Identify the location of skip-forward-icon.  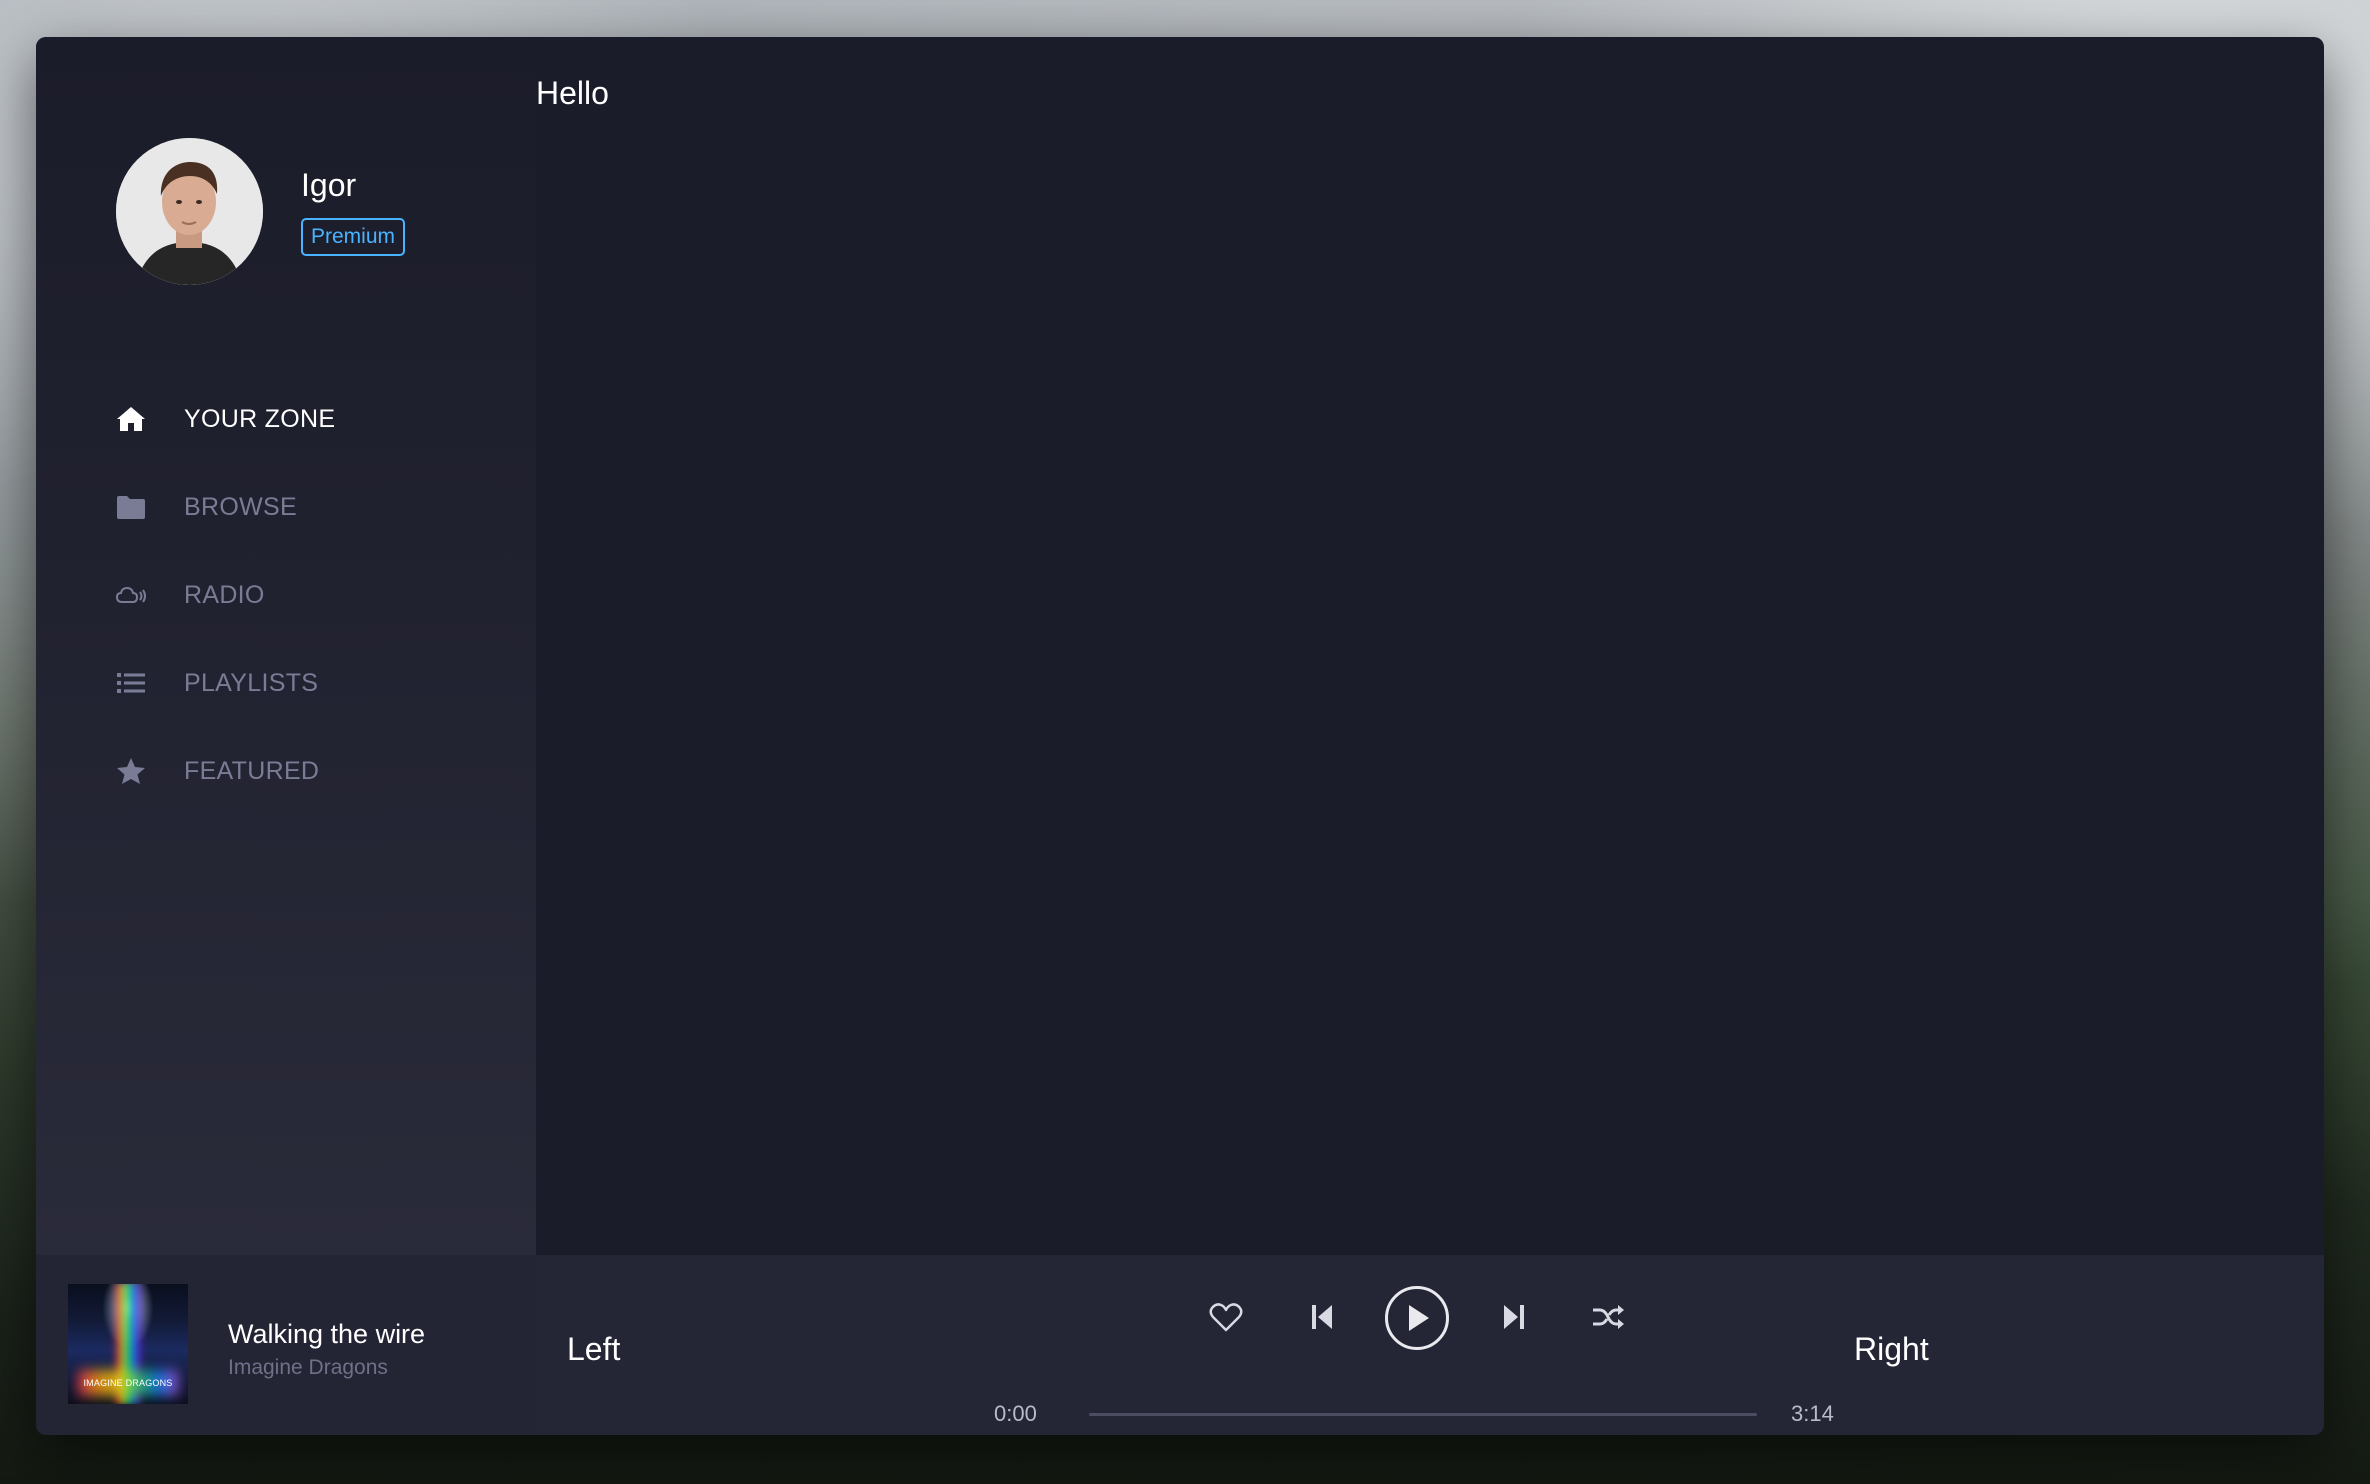
(1514, 1317).